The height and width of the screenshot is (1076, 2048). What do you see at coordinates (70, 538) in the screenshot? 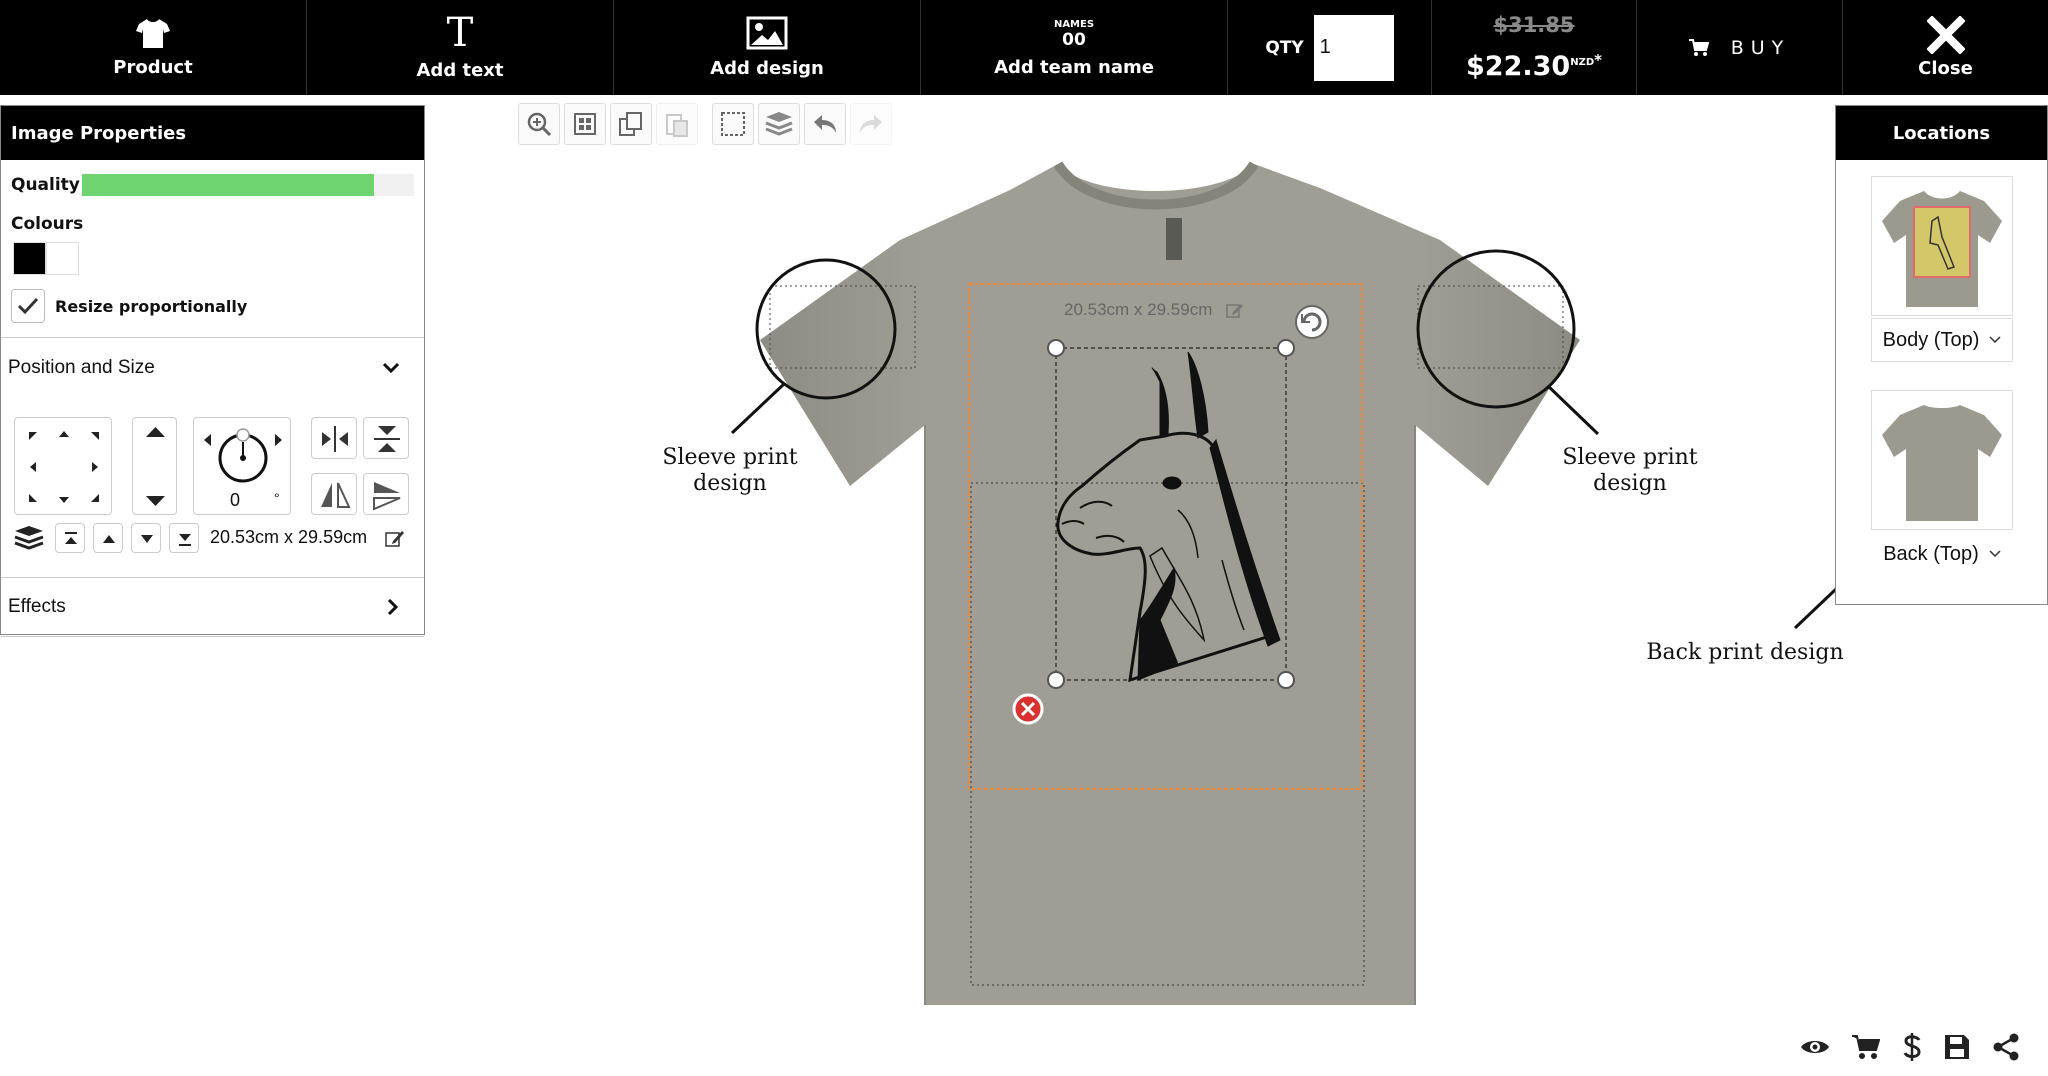
I see `bring-to-front-button` at bounding box center [70, 538].